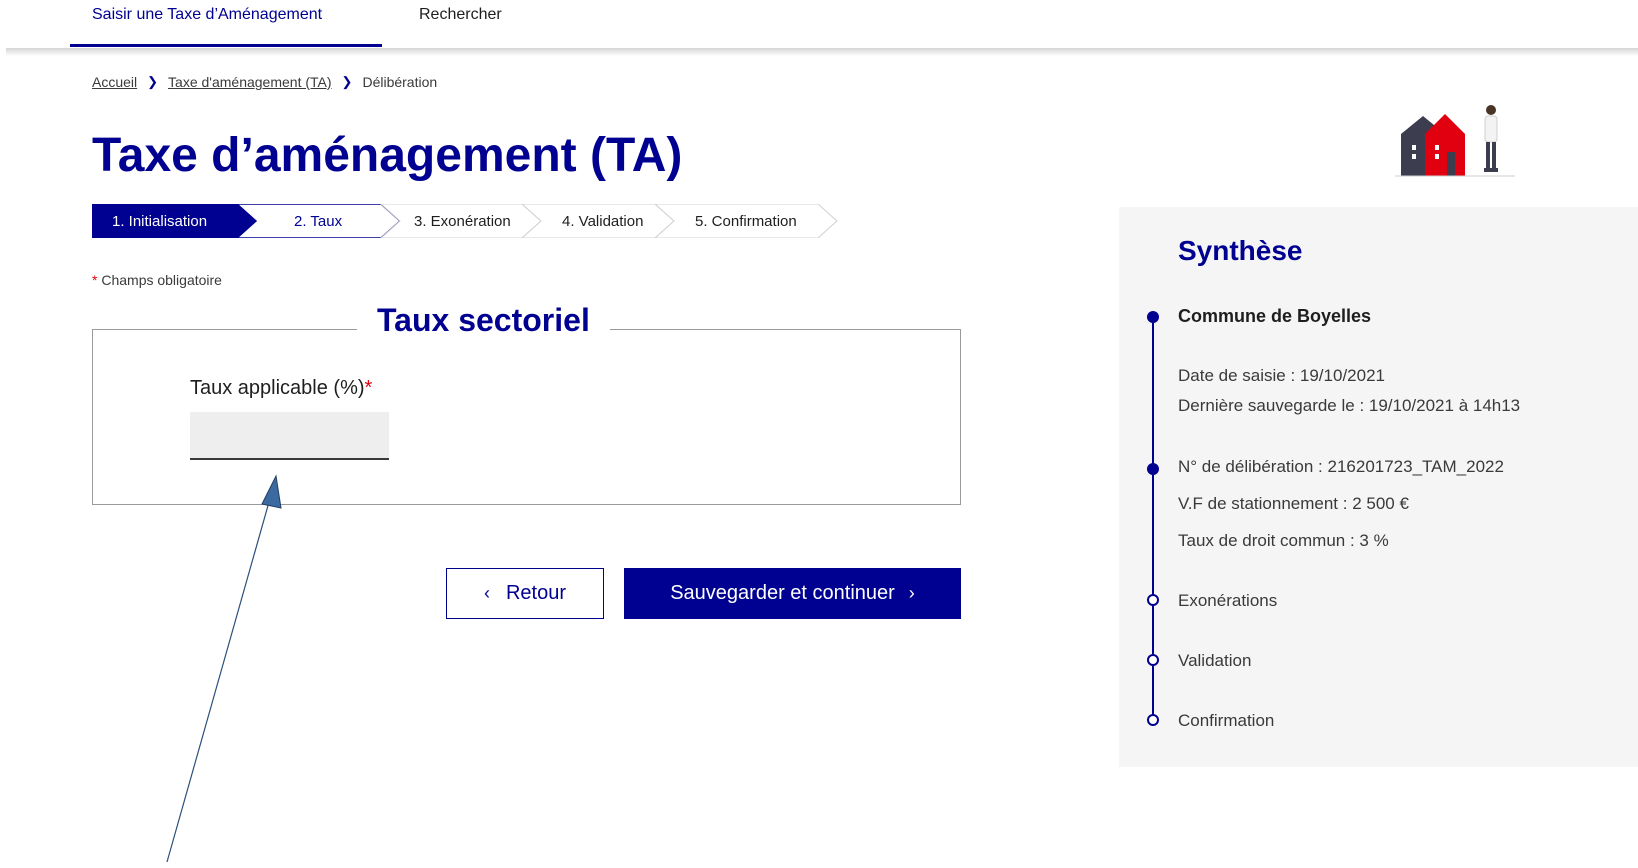 The image size is (1638, 868). I want to click on nav-item-rechercher: Rechercher, so click(460, 15).